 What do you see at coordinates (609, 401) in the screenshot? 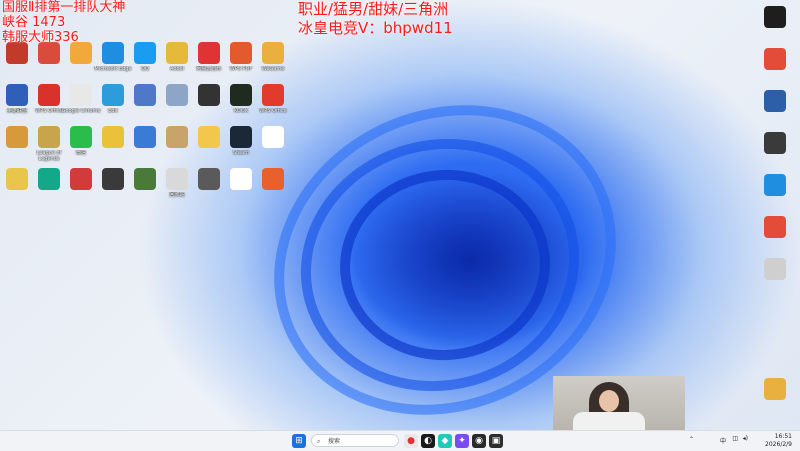
I see `webcam-face` at bounding box center [609, 401].